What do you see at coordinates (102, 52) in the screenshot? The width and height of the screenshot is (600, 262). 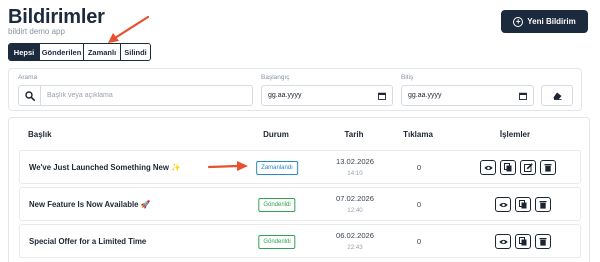 I see `tab-scheduled: Zamanlı` at bounding box center [102, 52].